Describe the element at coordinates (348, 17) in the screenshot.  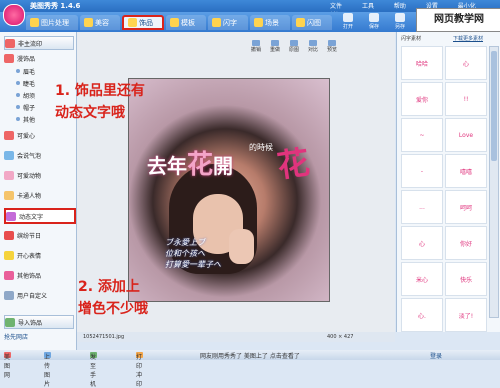
I see `folder-icon` at that location.